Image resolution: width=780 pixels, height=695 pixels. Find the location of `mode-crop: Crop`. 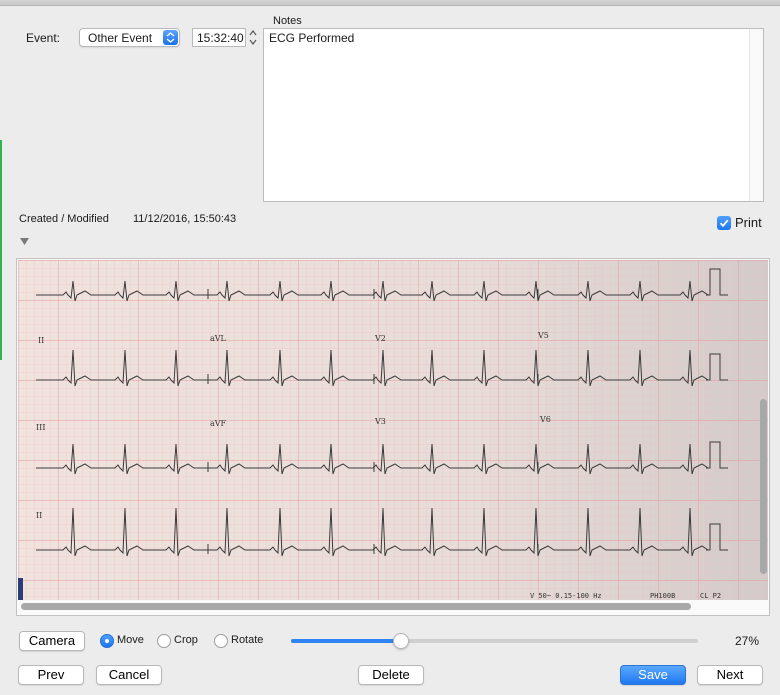

mode-crop: Crop is located at coordinates (184, 641).